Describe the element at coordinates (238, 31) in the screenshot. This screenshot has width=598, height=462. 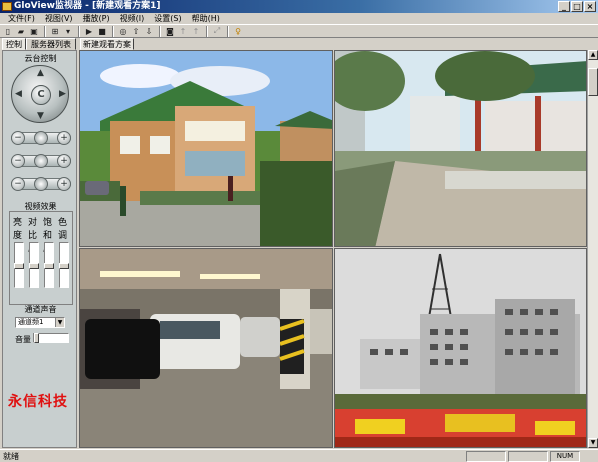
I see `help-icon: ♀` at that location.